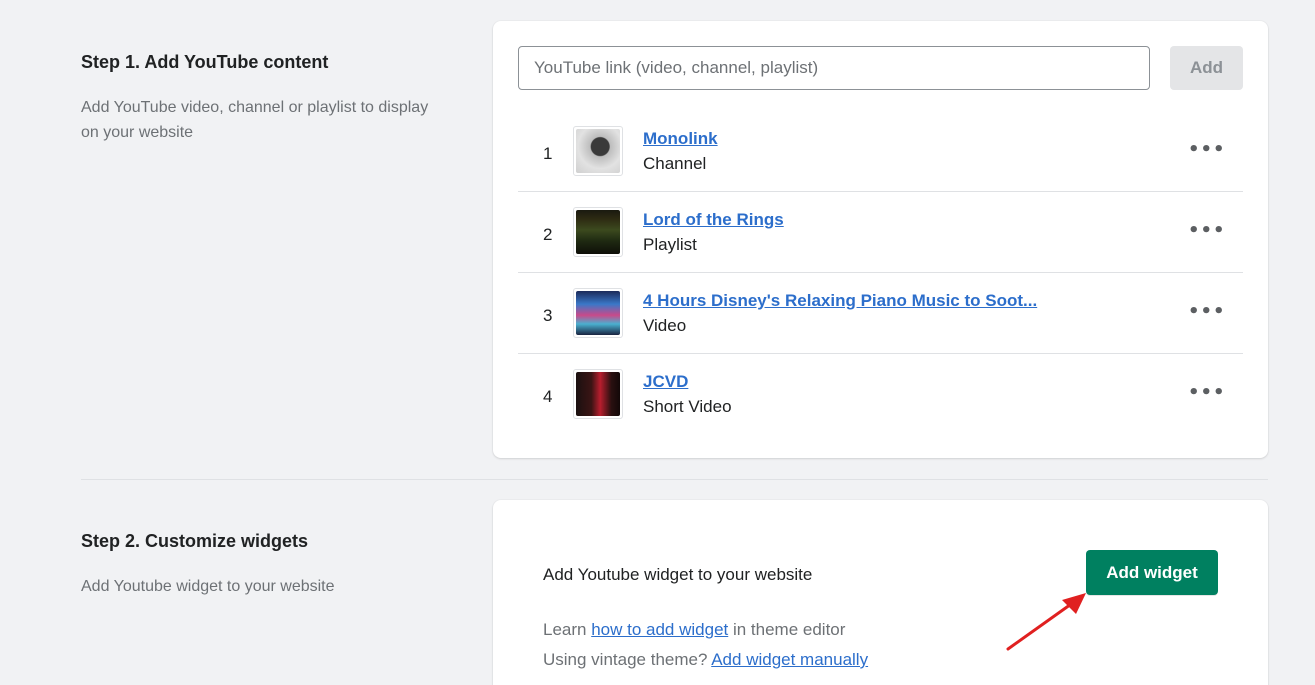 The height and width of the screenshot is (685, 1315). I want to click on vintage-prefix: Using vintage theme?, so click(627, 659).